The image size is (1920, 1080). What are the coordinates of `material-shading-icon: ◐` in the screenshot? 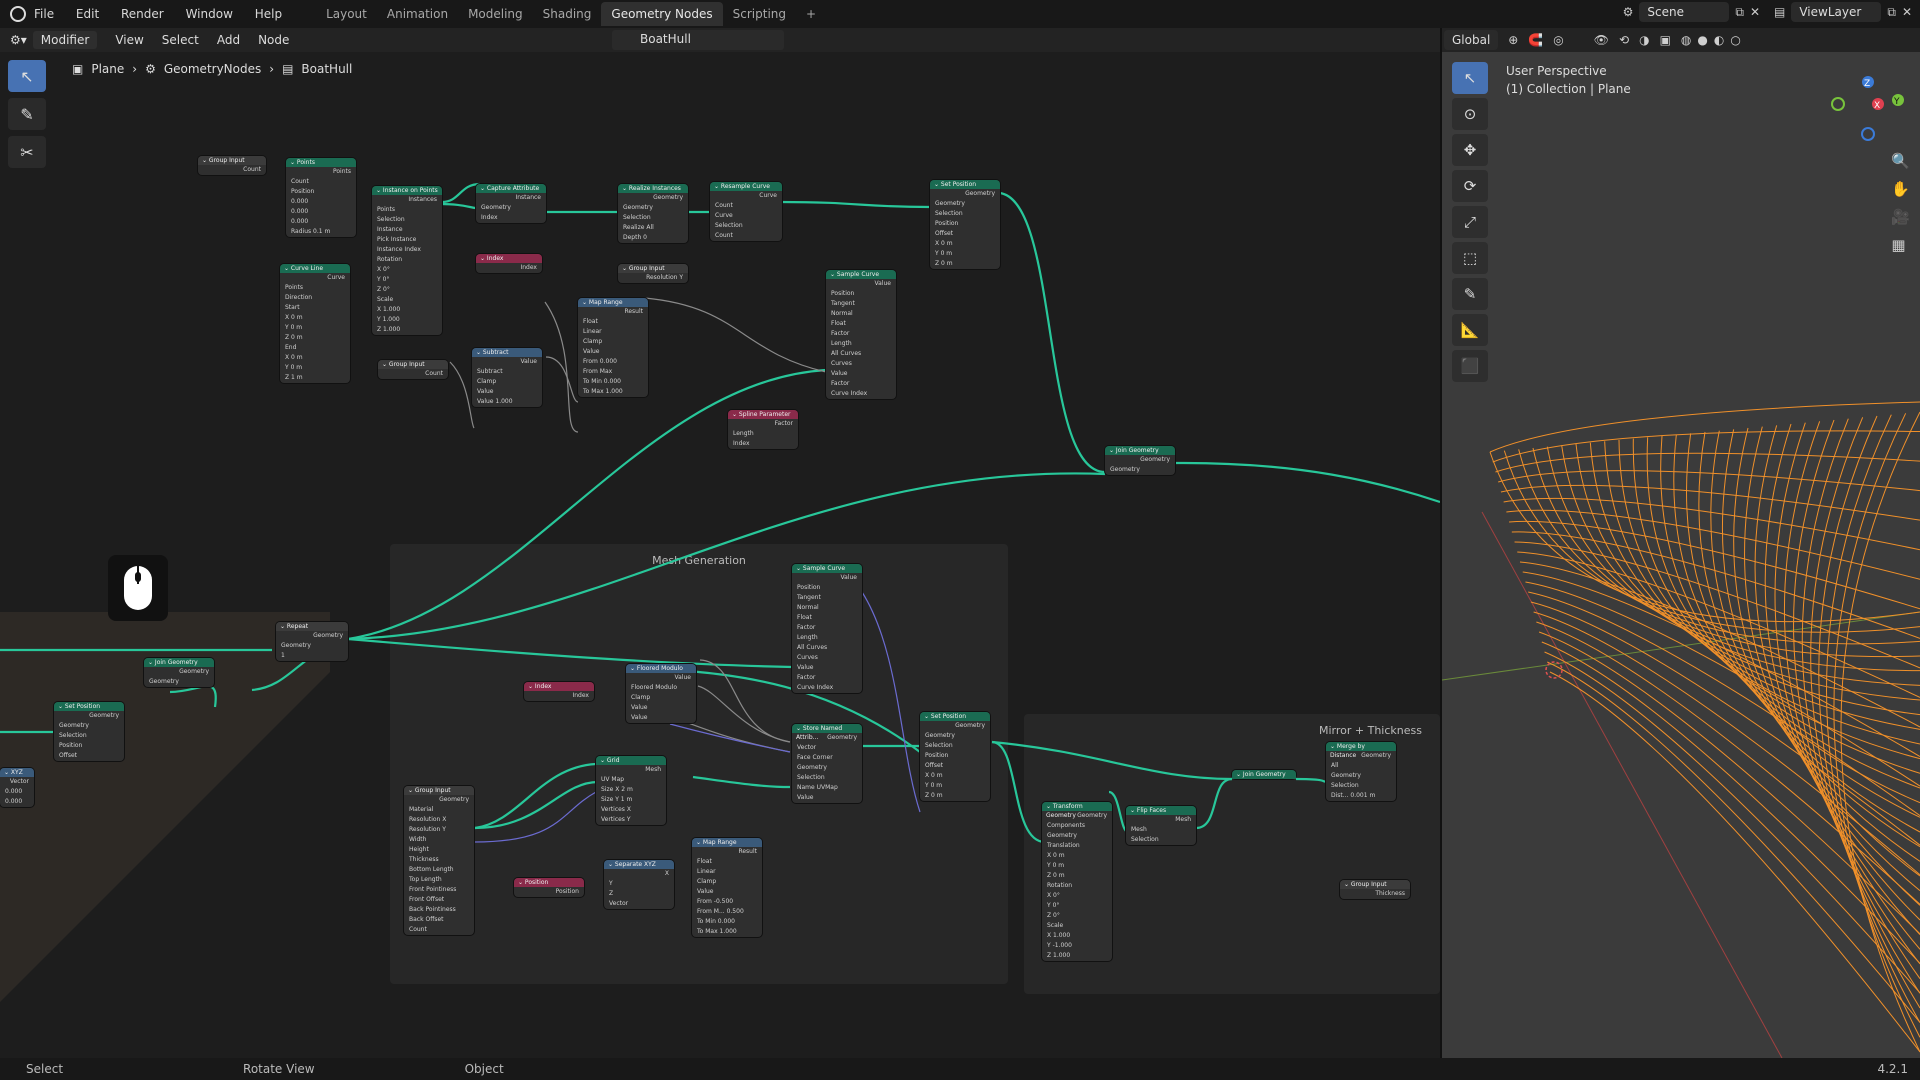 It's located at (1719, 40).